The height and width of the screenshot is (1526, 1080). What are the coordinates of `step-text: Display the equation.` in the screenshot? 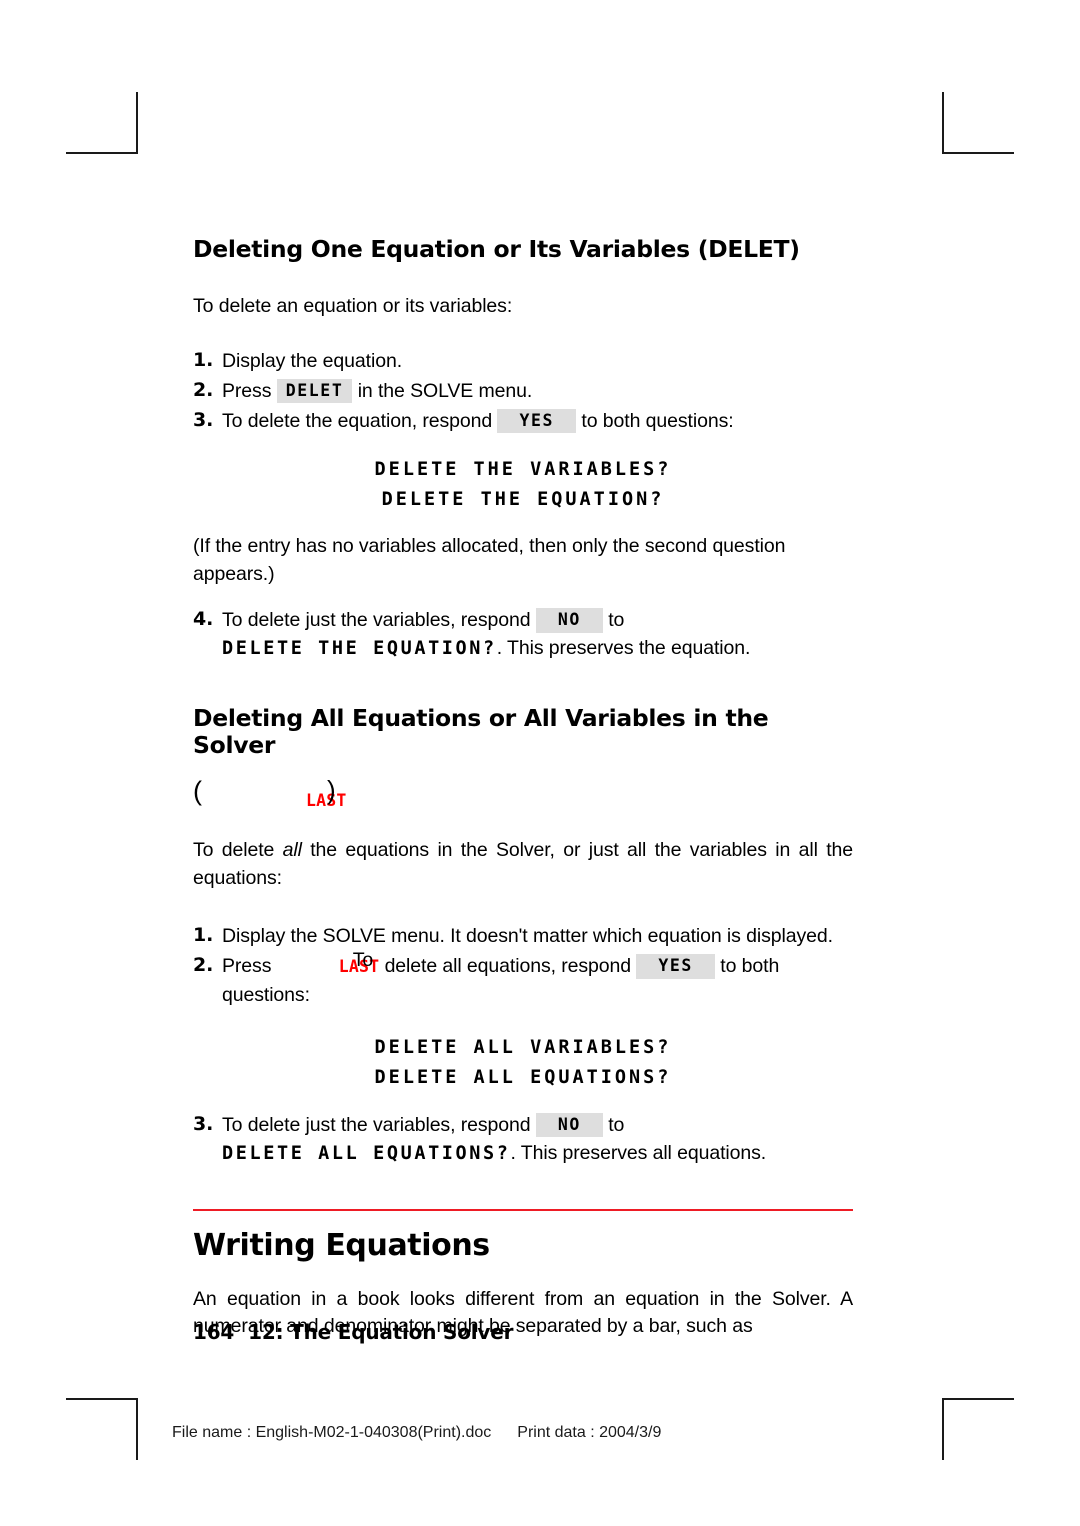 It's located at (312, 360).